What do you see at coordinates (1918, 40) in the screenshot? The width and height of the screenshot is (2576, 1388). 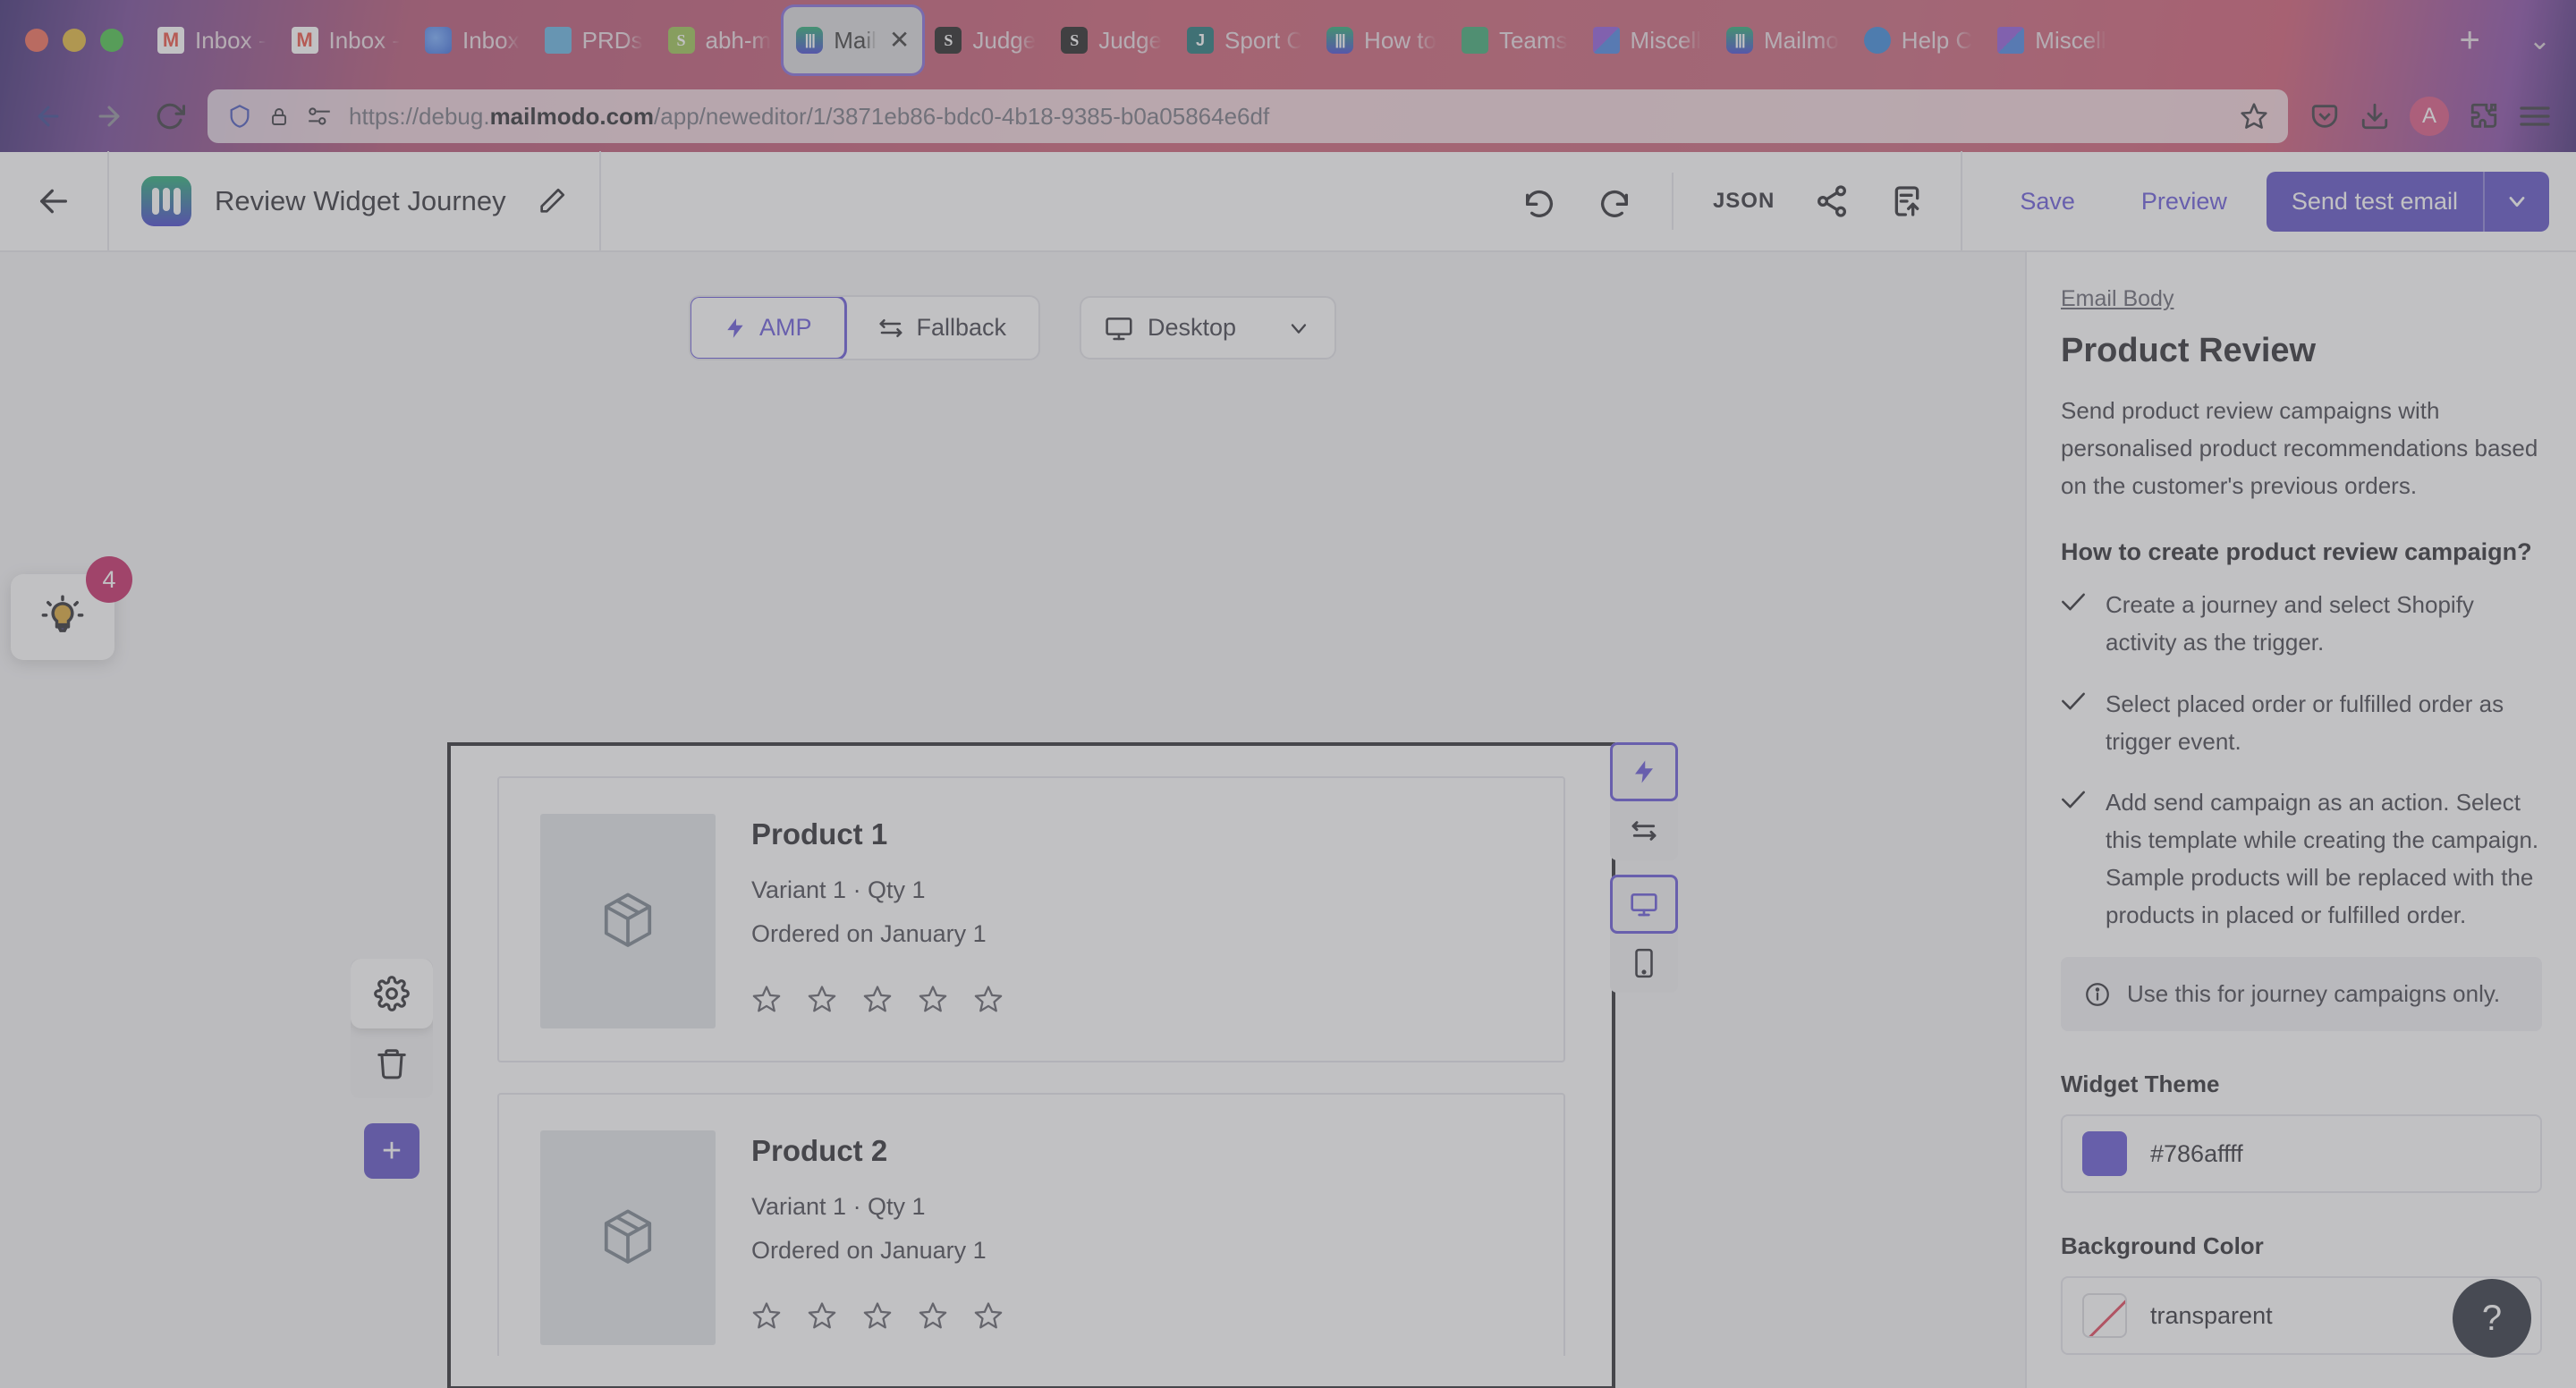 I see `browser-tab: Help C` at bounding box center [1918, 40].